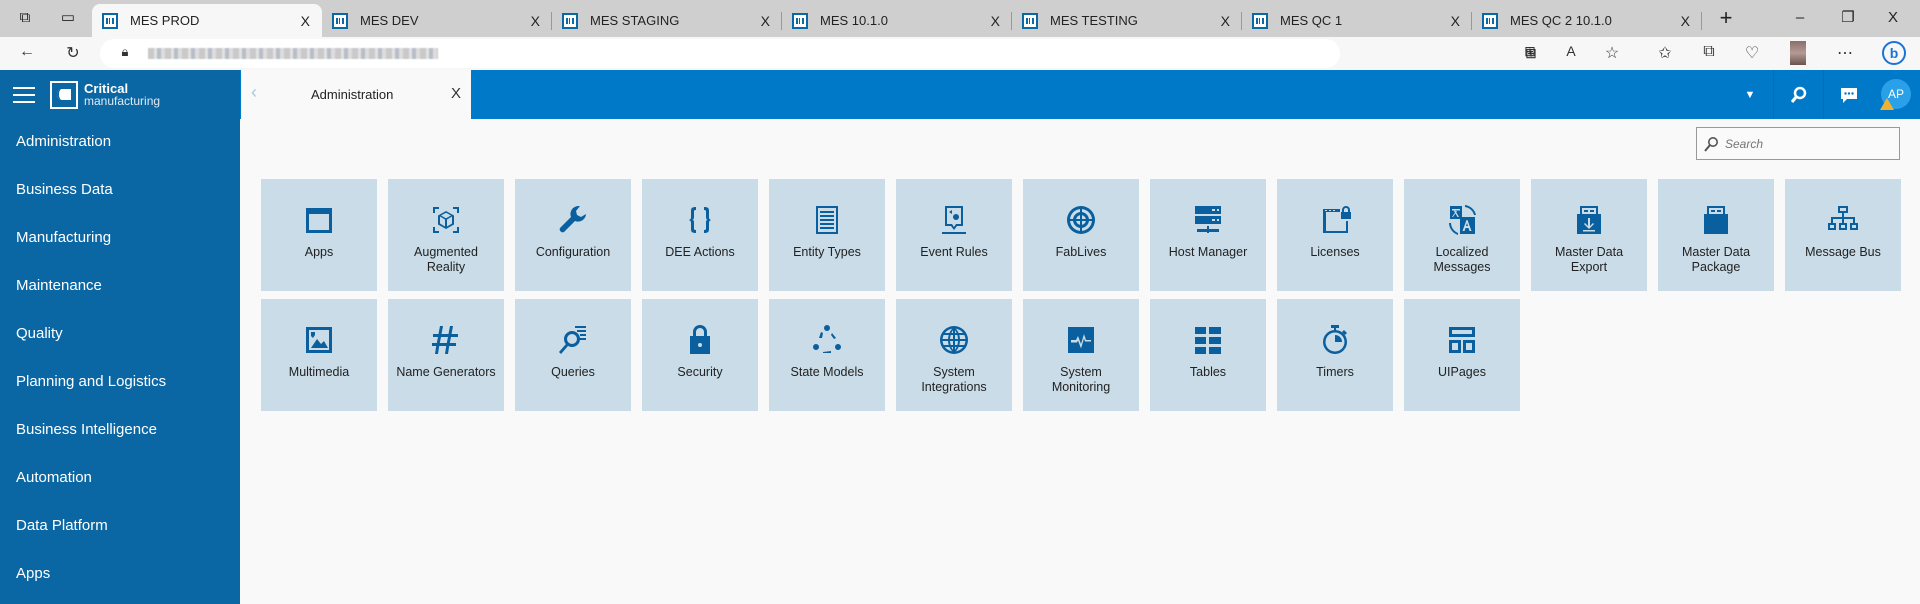  I want to click on browser-tab-mes-staging: MES STAGING X, so click(667, 20).